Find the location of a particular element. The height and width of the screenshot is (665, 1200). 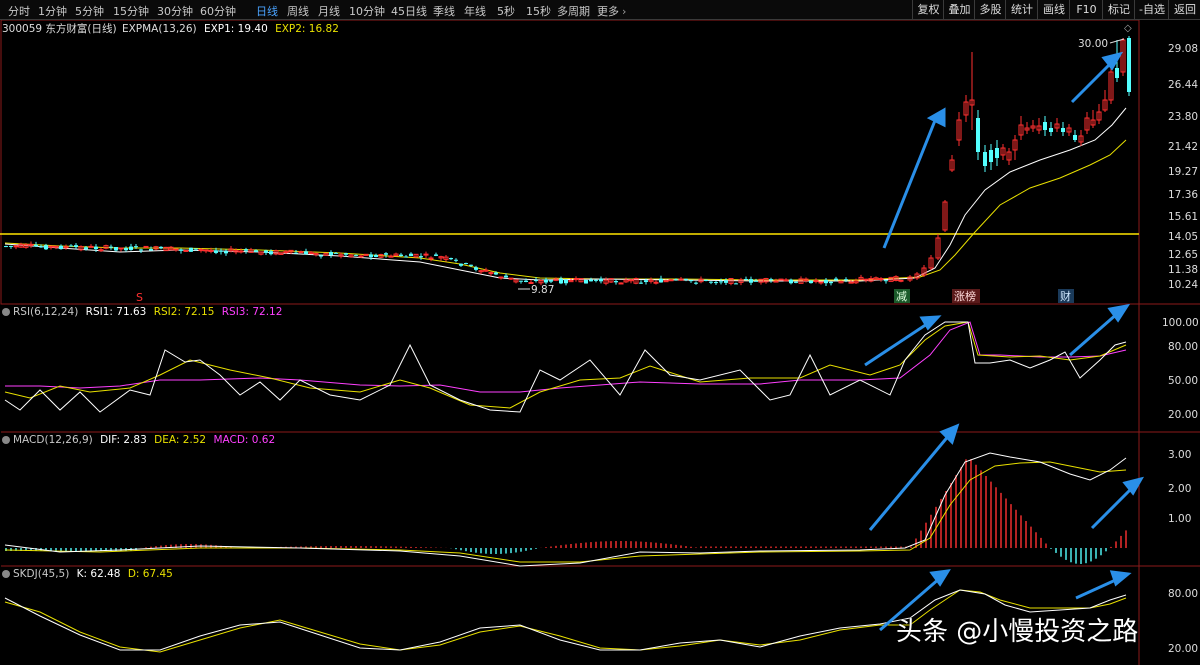

chevron-right-icon: › is located at coordinates (624, 11).